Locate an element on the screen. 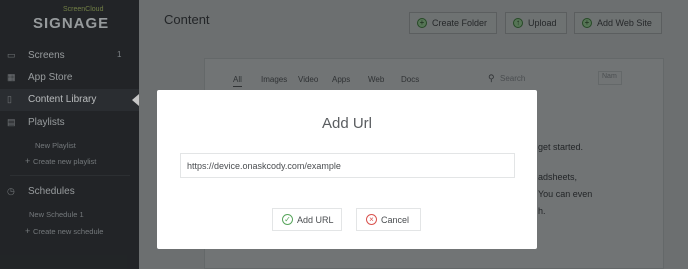 The width and height of the screenshot is (688, 269). add-url-button: ✓ Add URL is located at coordinates (307, 219).